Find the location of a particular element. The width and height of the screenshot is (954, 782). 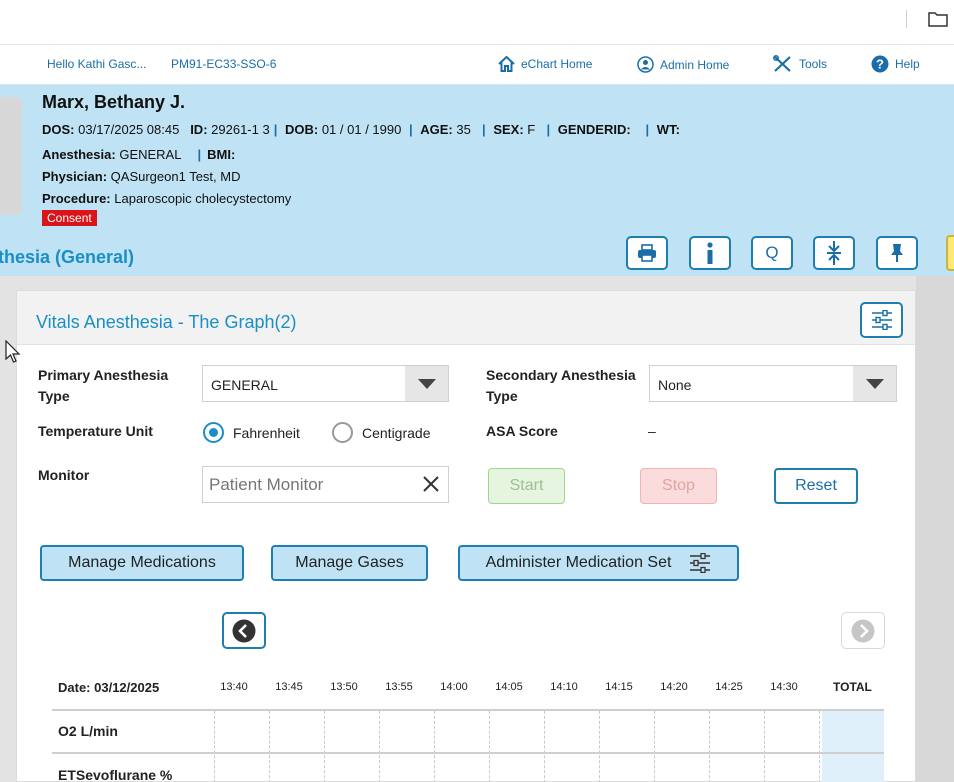

total-label: TOTAL is located at coordinates (852, 687).